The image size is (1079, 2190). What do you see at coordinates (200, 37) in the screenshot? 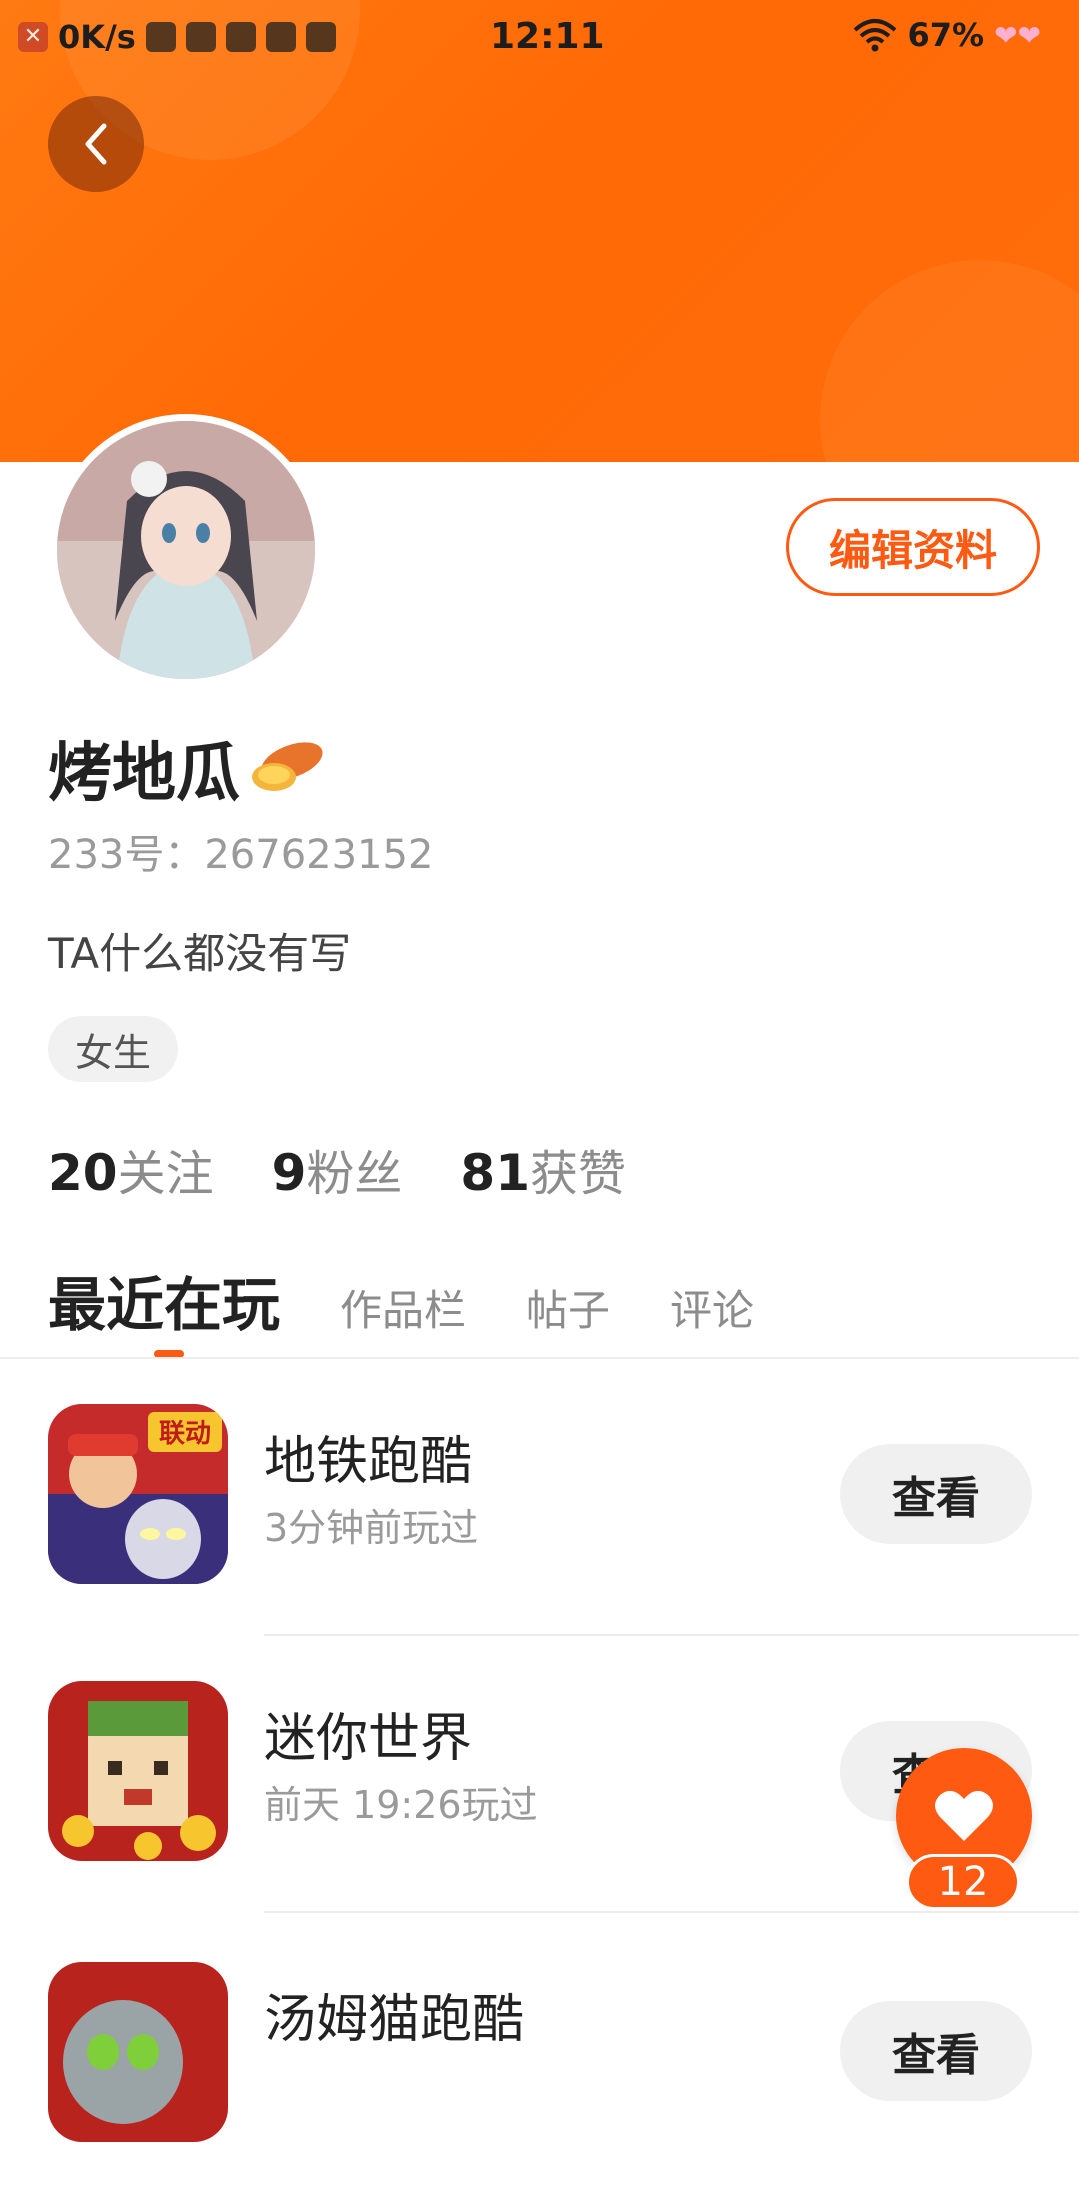
I see `video-icon` at bounding box center [200, 37].